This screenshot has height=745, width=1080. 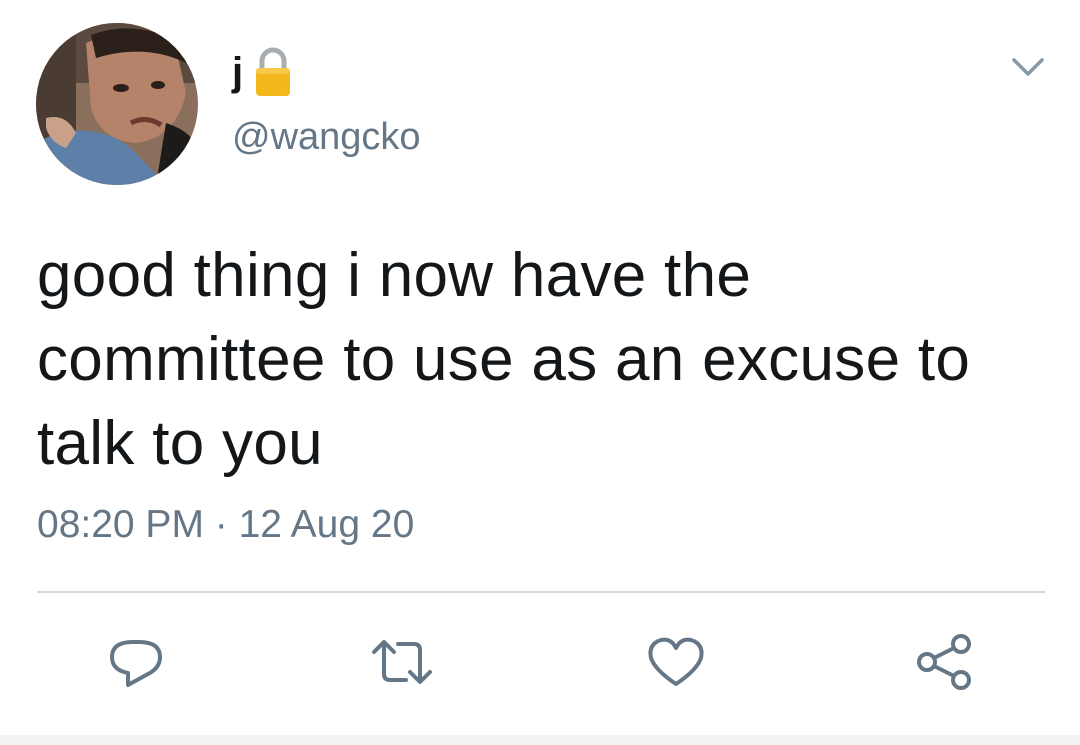 What do you see at coordinates (540, 740) in the screenshot?
I see `bottom-border` at bounding box center [540, 740].